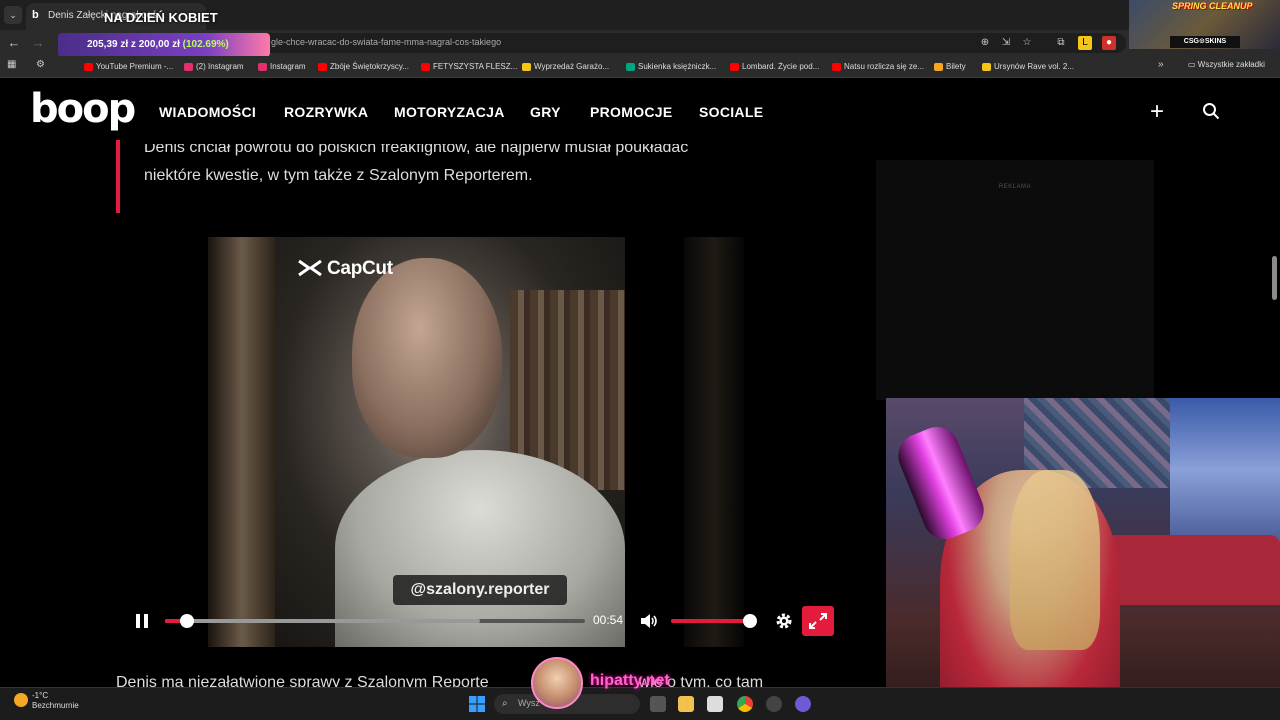  I want to click on extension-l-icon: L, so click(1085, 43).